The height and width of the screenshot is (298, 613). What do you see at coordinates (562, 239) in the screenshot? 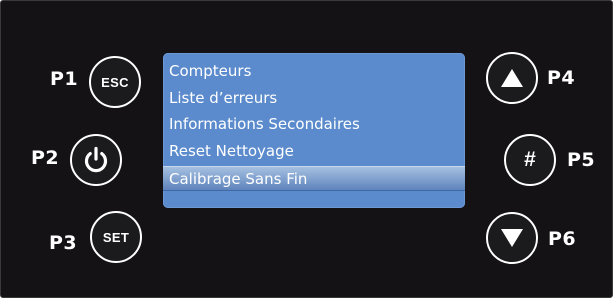
I see `label-p6: P6` at bounding box center [562, 239].